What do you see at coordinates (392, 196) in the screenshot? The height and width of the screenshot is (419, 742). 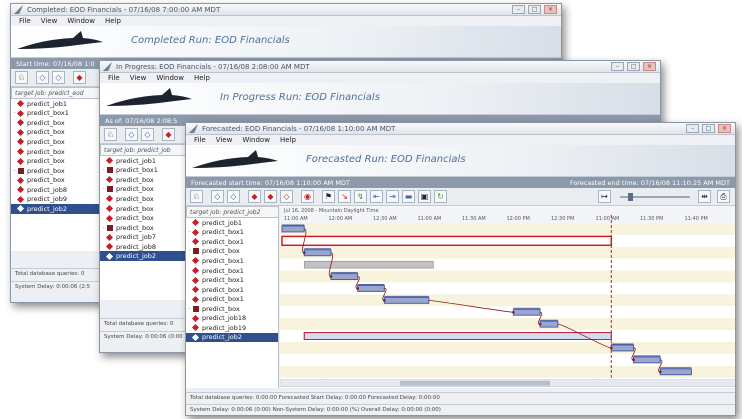 I see `align-right-icon: ⇥` at bounding box center [392, 196].